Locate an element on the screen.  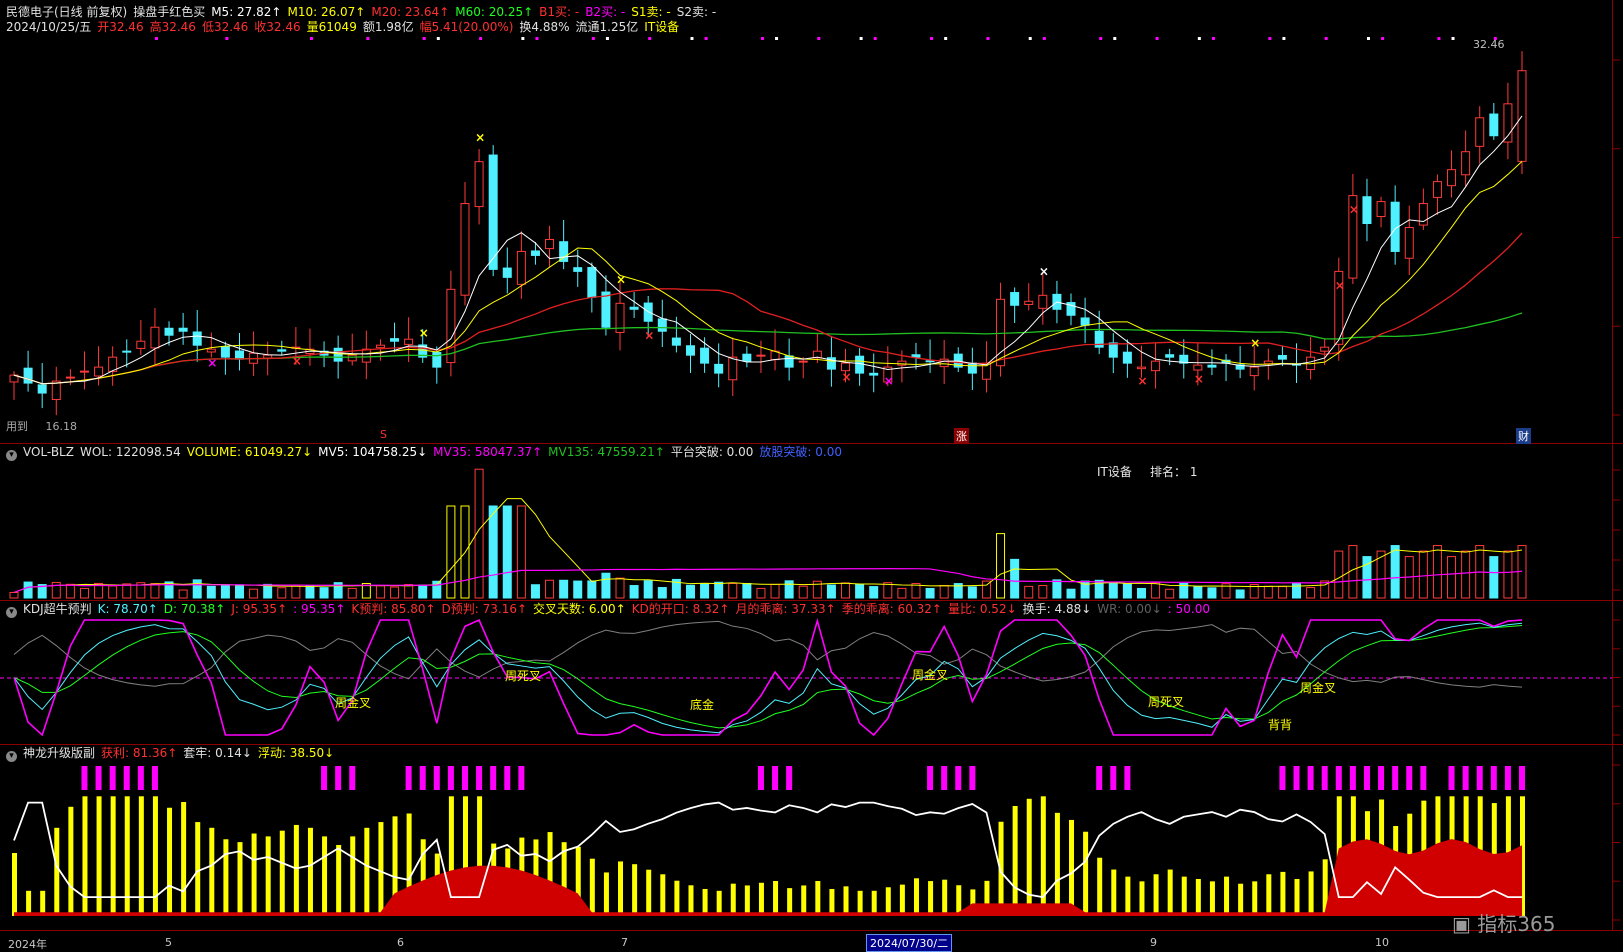
x-label-jul: 7 is located at coordinates (624, 942).